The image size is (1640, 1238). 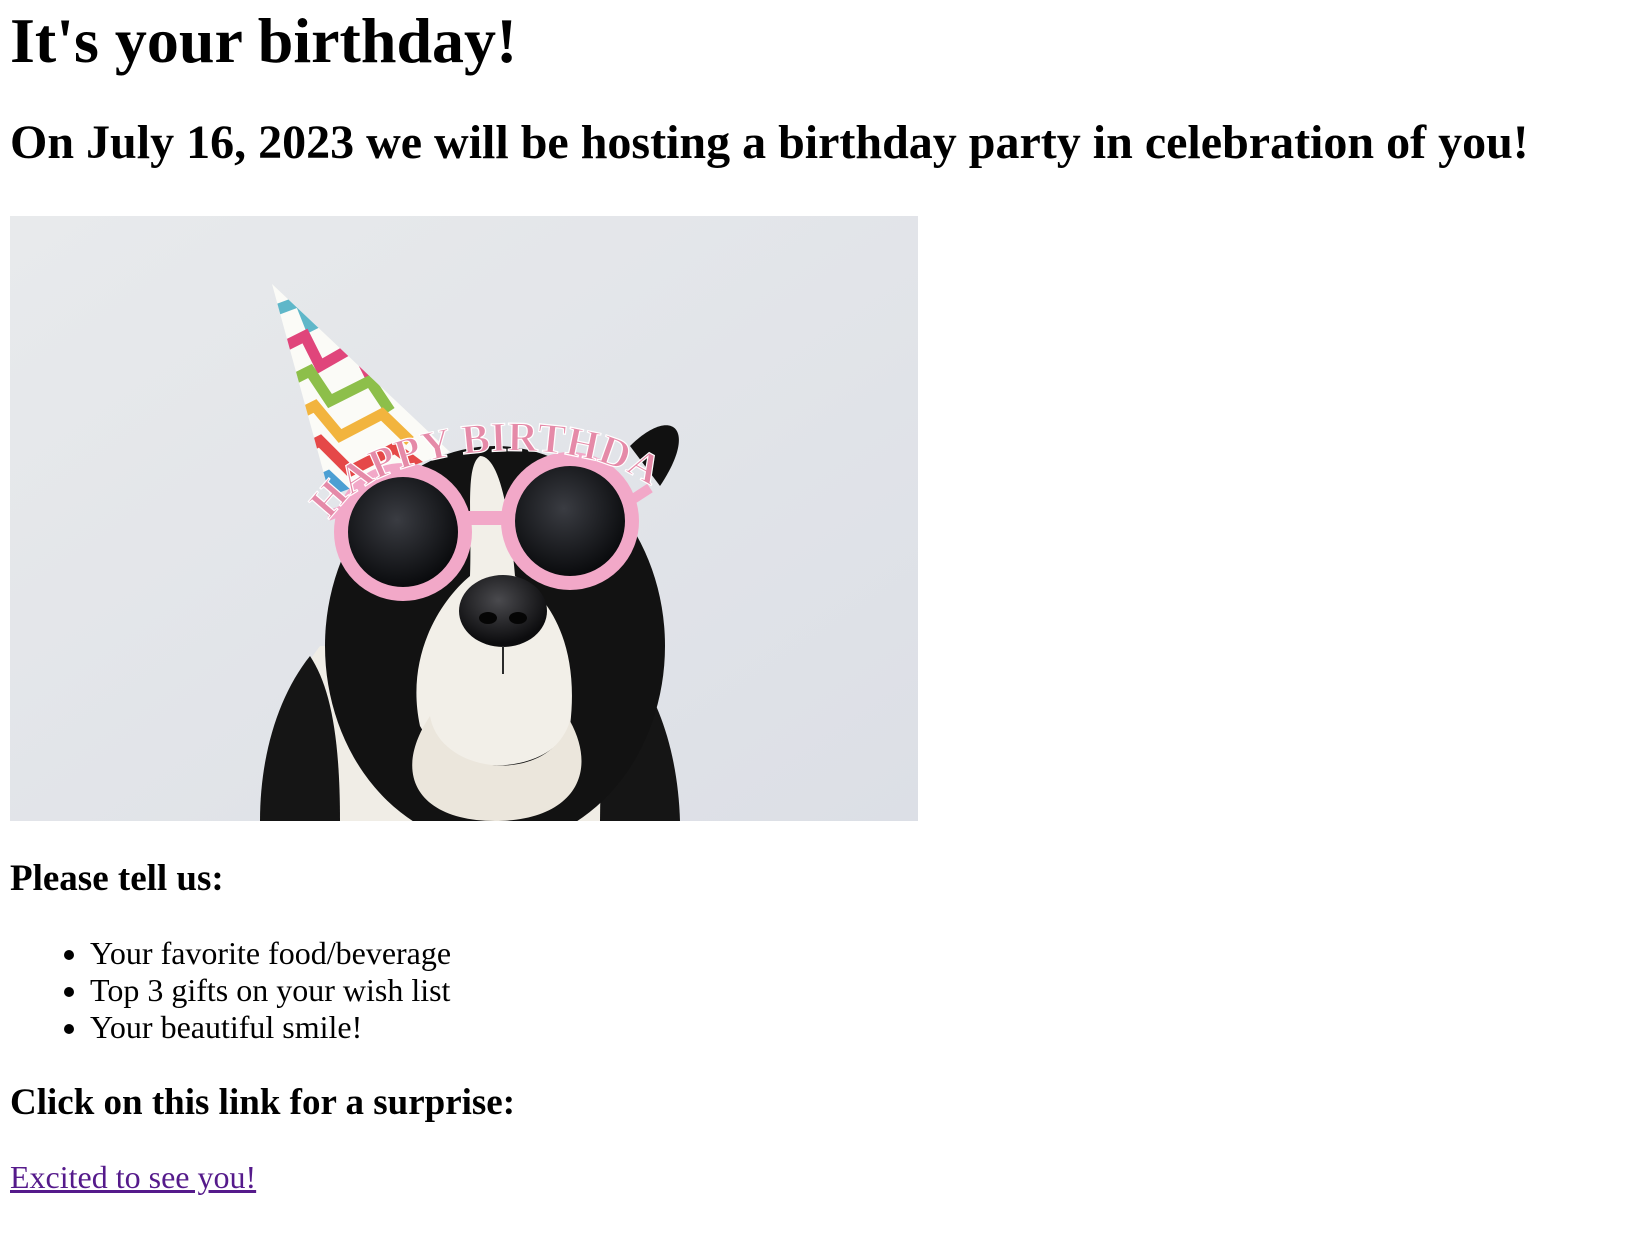 I want to click on surprise-link-paragraph: Excited to see you!, so click(x=825, y=1177).